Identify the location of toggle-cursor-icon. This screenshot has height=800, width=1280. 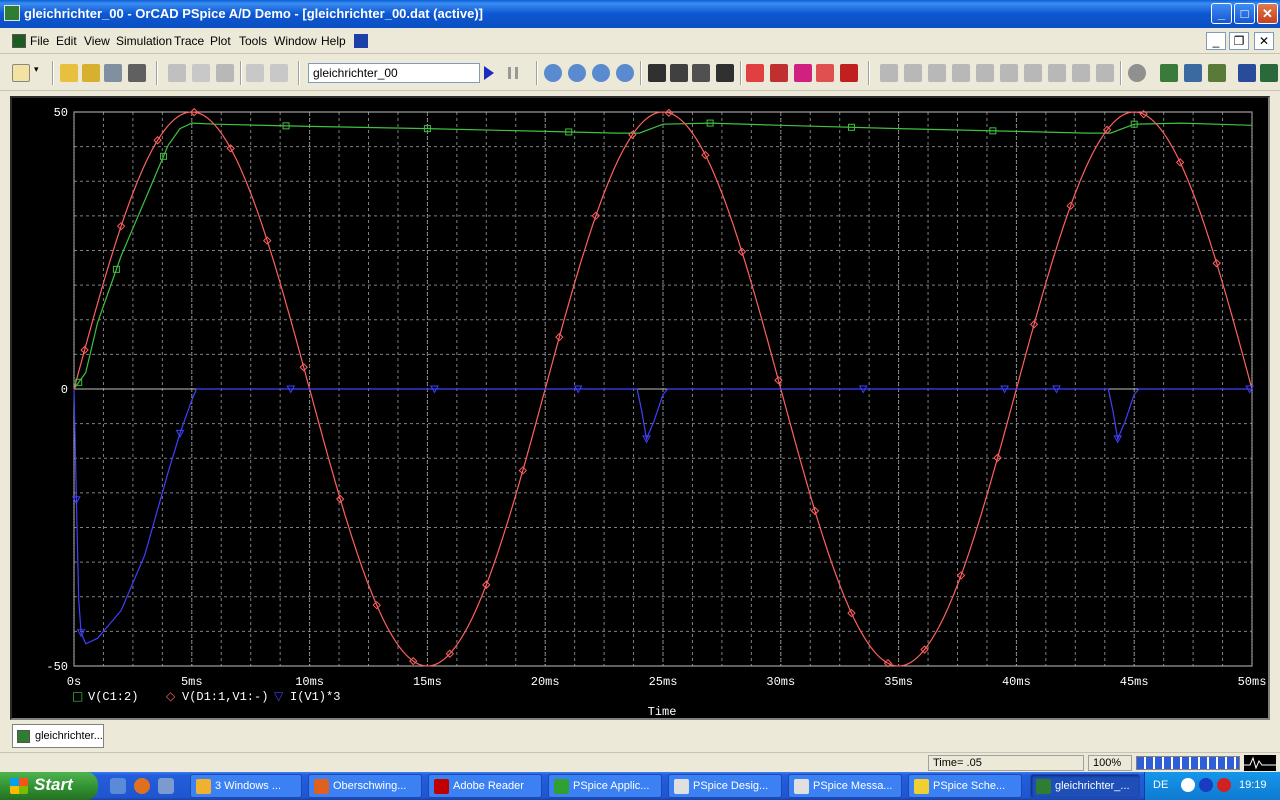
(825, 73).